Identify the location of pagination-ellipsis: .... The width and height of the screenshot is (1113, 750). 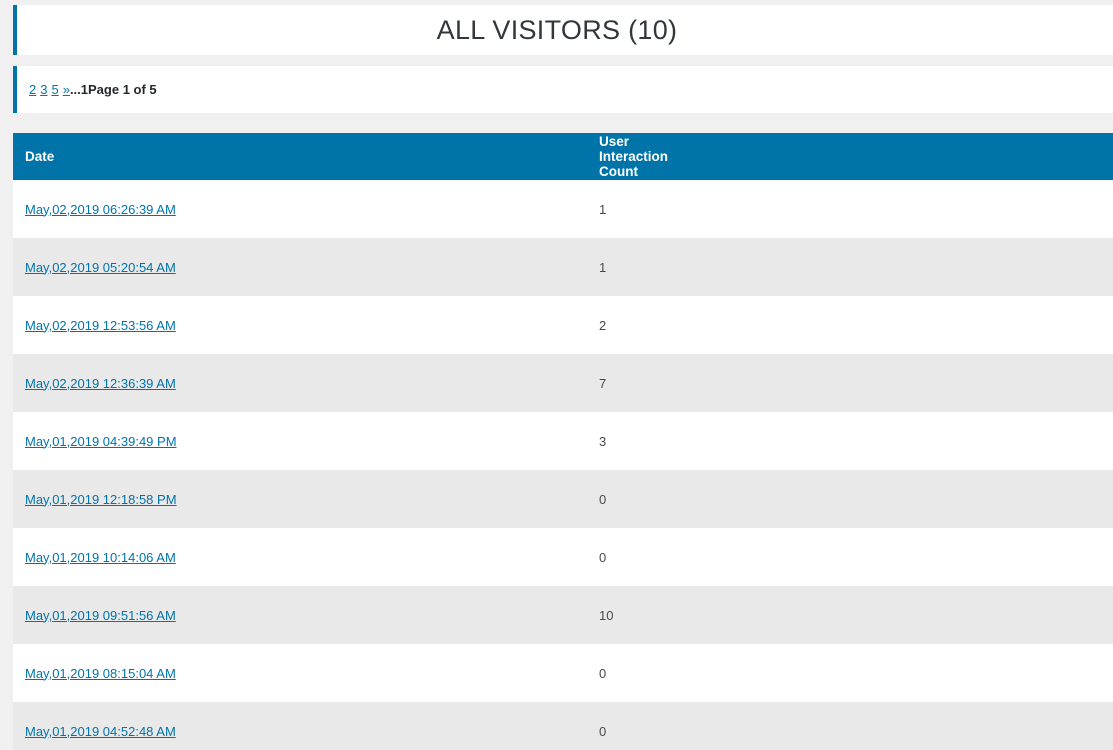
(75, 89).